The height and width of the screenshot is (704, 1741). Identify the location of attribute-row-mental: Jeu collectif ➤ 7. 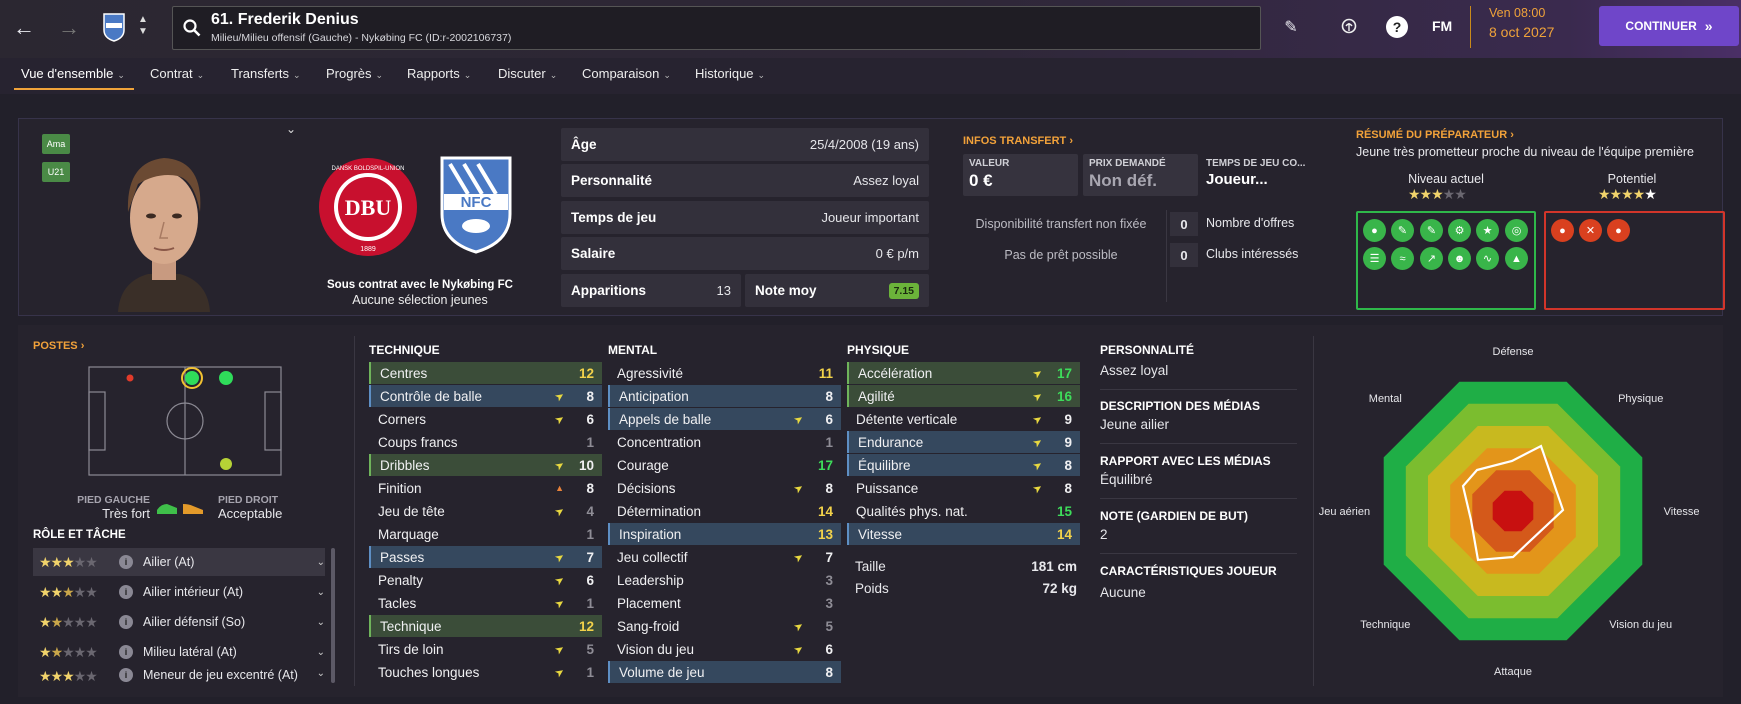
(724, 557).